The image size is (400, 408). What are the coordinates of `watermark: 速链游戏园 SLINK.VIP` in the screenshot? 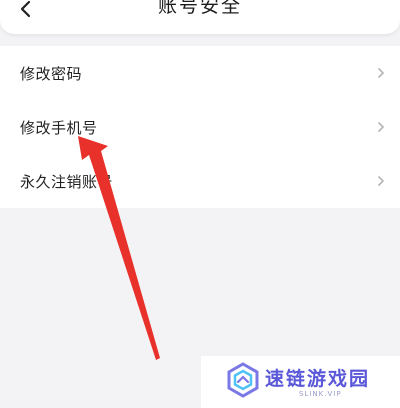 It's located at (300, 382).